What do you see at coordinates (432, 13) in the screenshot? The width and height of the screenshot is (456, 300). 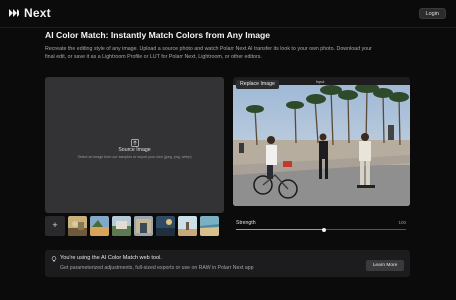 I see `login-button: Login` at bounding box center [432, 13].